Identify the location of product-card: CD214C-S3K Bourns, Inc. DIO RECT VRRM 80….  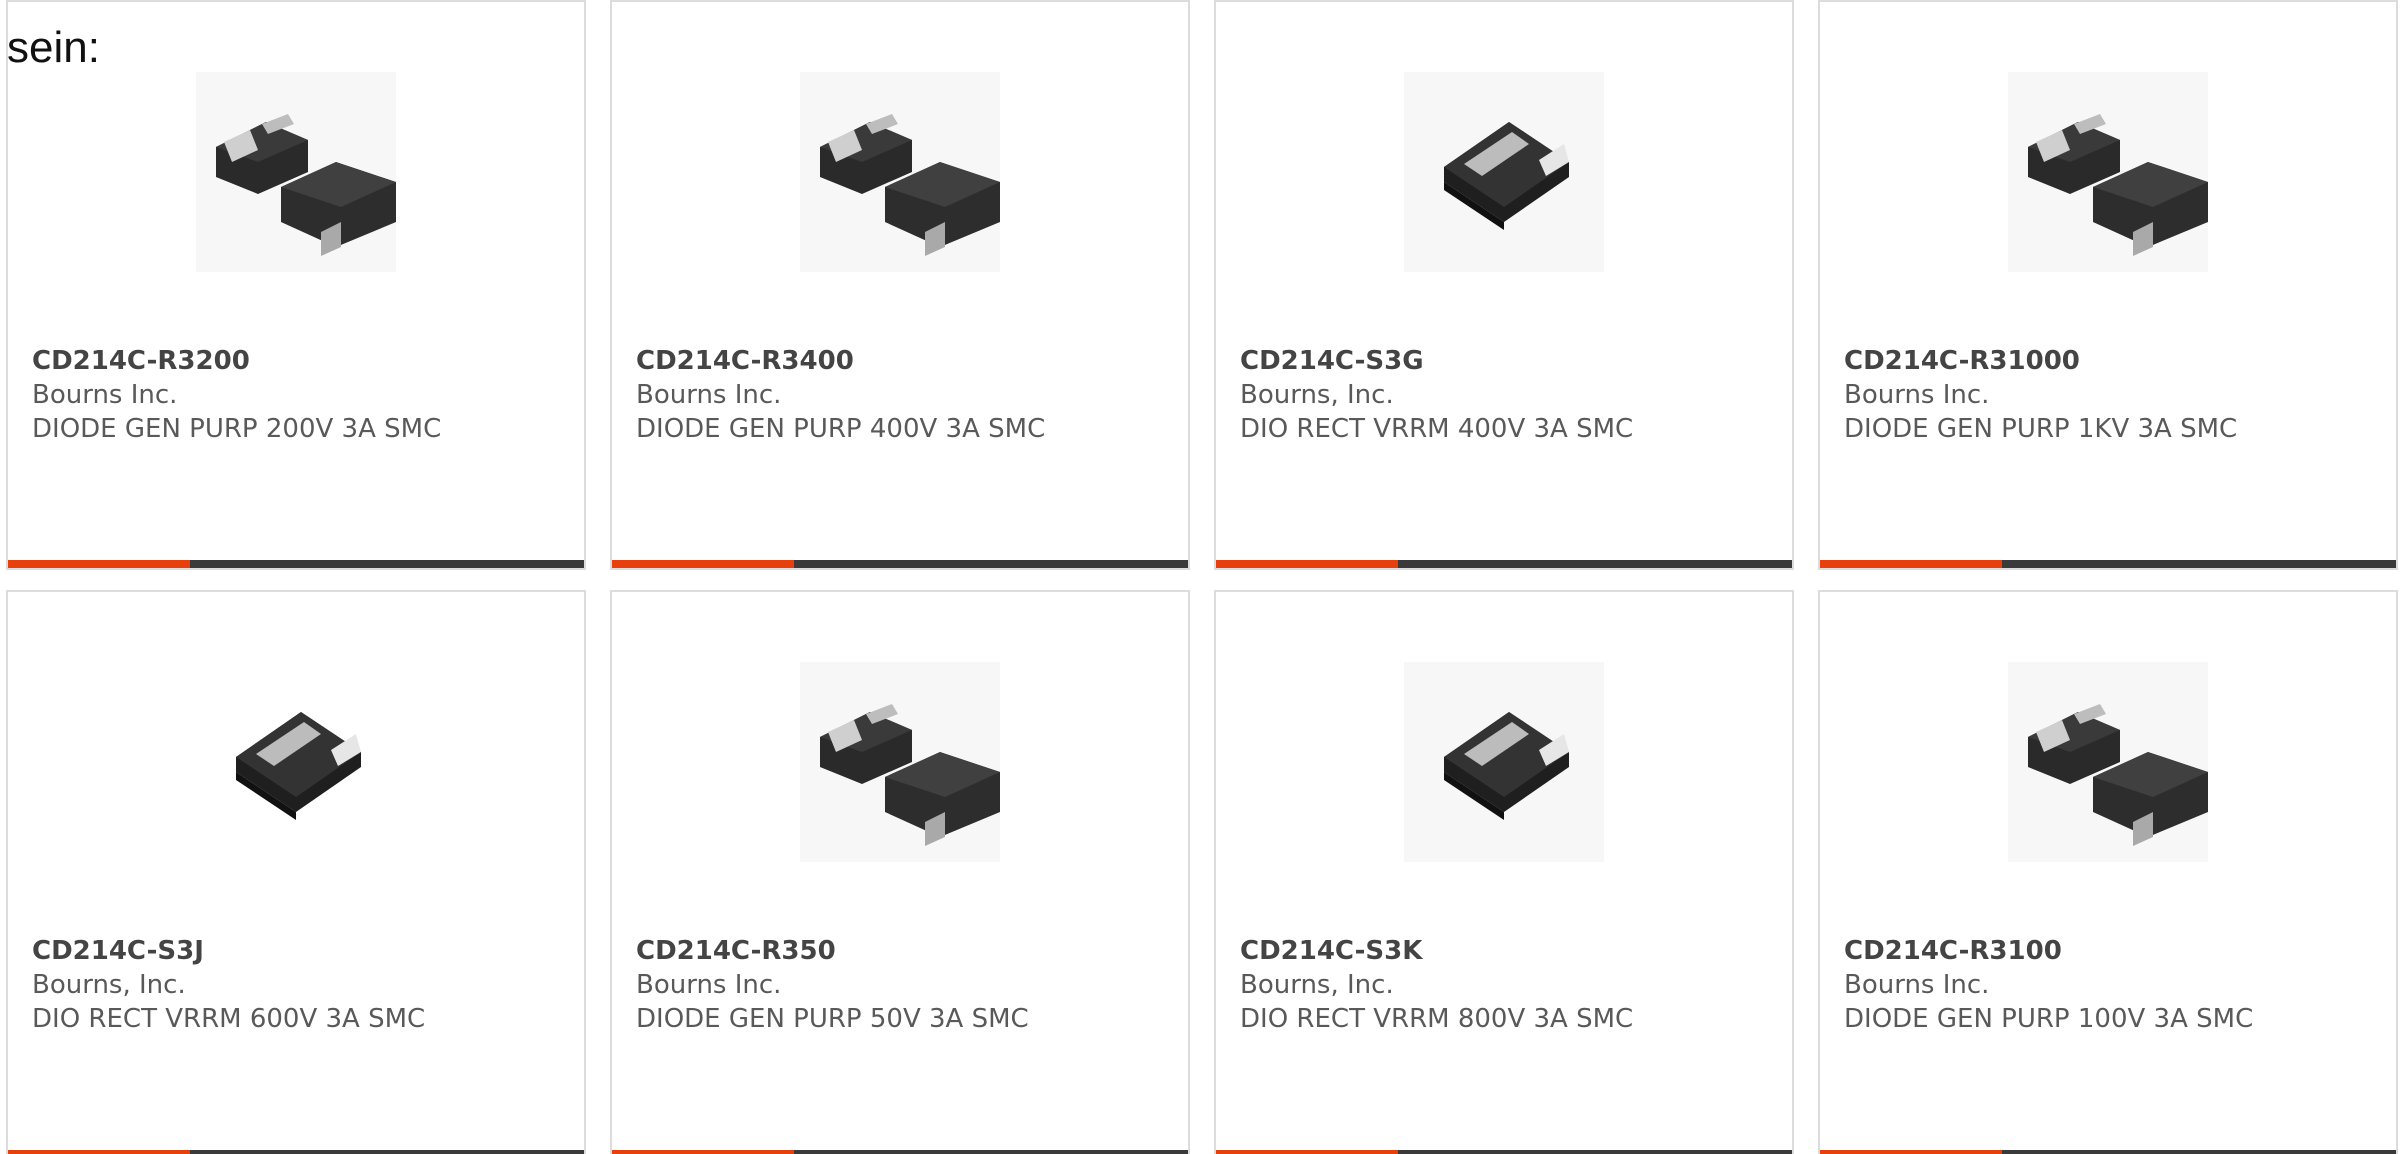
(1504, 872).